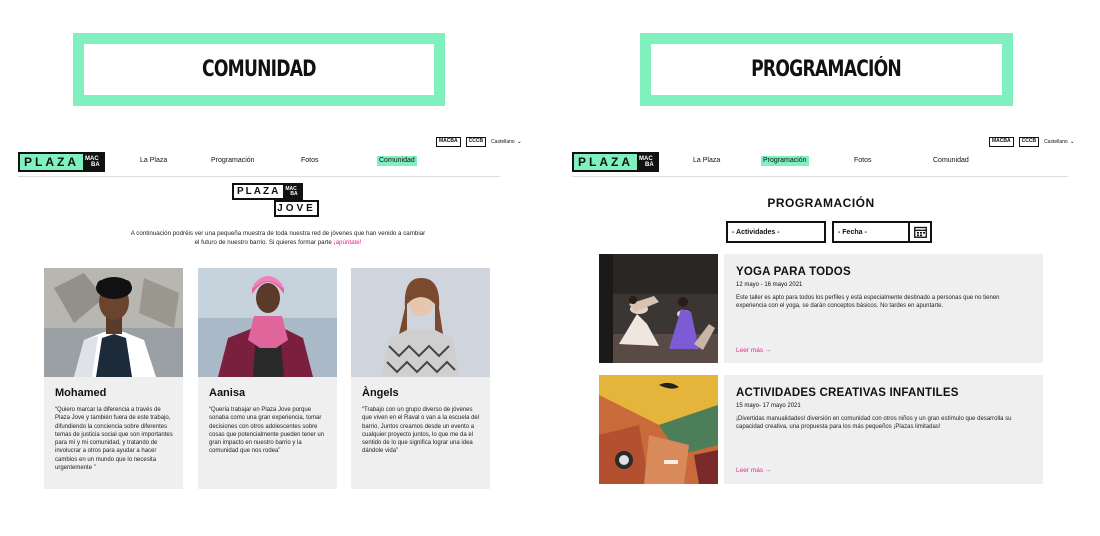 The width and height of the screenshot is (1100, 536). Describe the element at coordinates (821, 203) in the screenshot. I see `page-title: PROGRAMACIÓN` at that location.